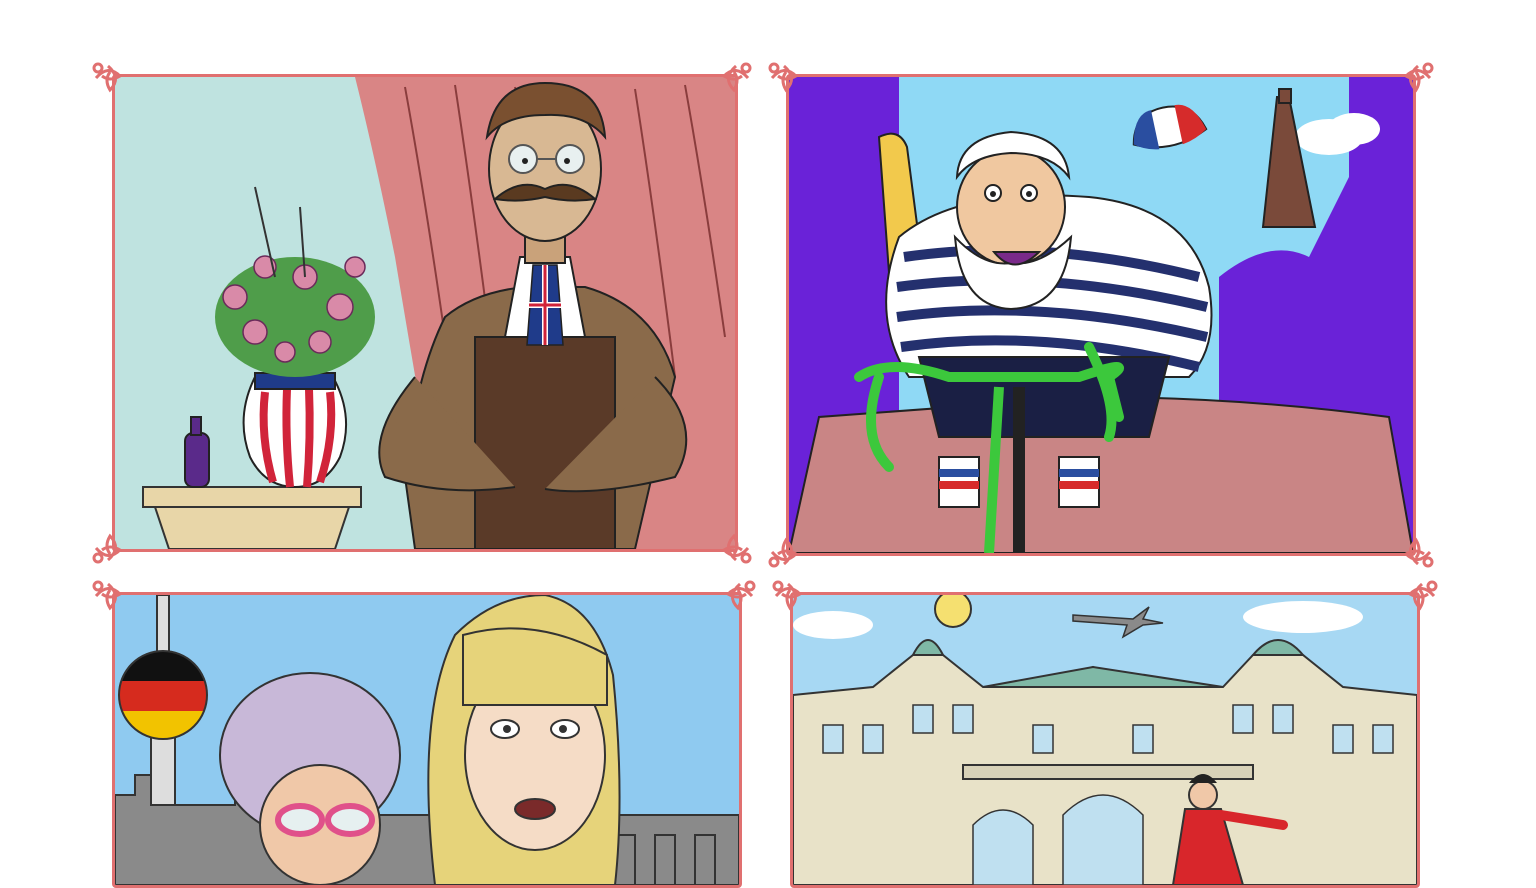 Image resolution: width=1536 pixels, height=888 pixels. Describe the element at coordinates (1105, 740) in the screenshot. I see `panel-building-facade` at that location.